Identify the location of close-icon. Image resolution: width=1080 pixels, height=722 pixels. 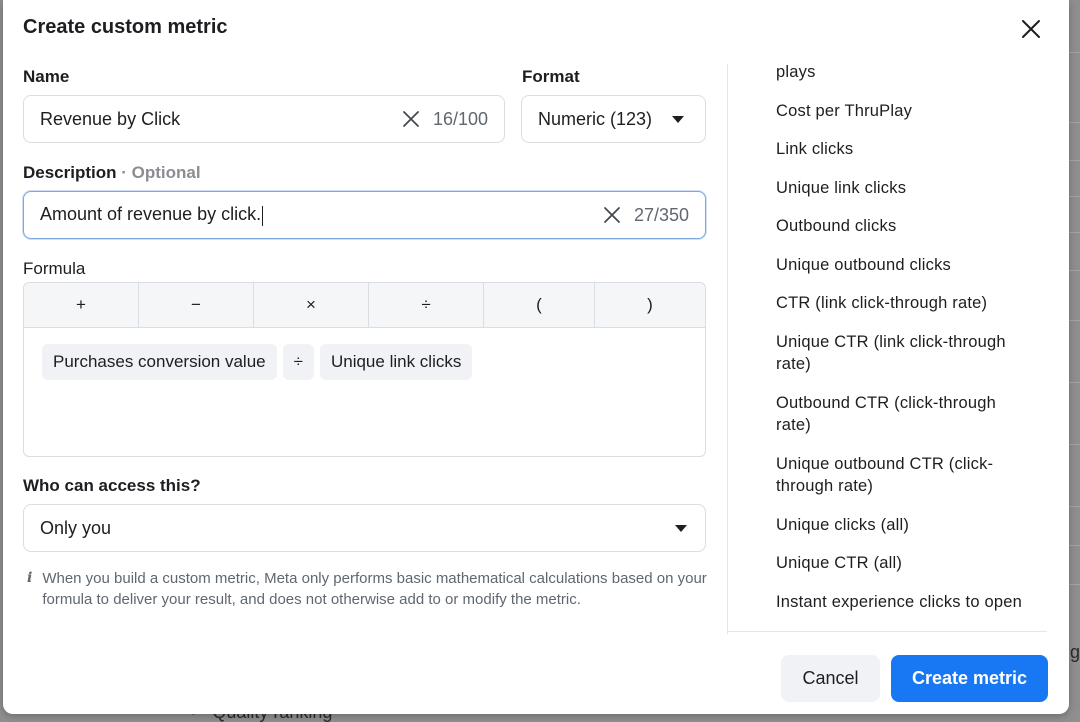
(1031, 29).